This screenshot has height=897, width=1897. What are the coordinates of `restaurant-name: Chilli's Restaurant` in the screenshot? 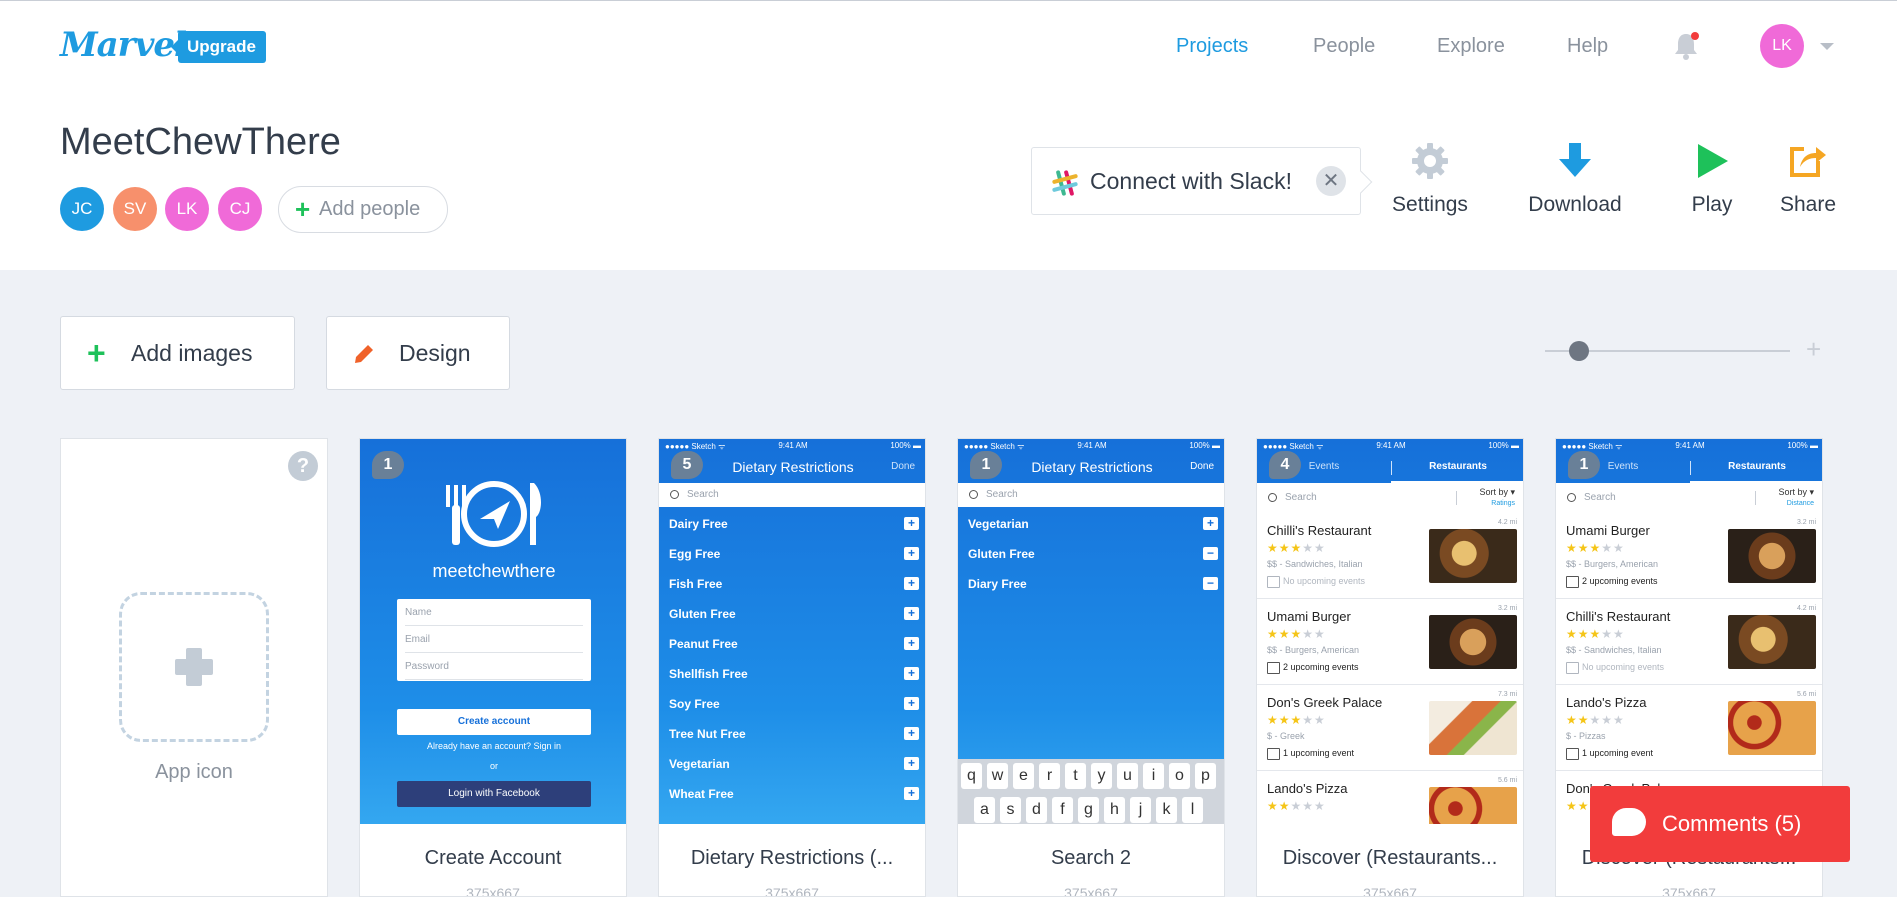 It's located at (1618, 616).